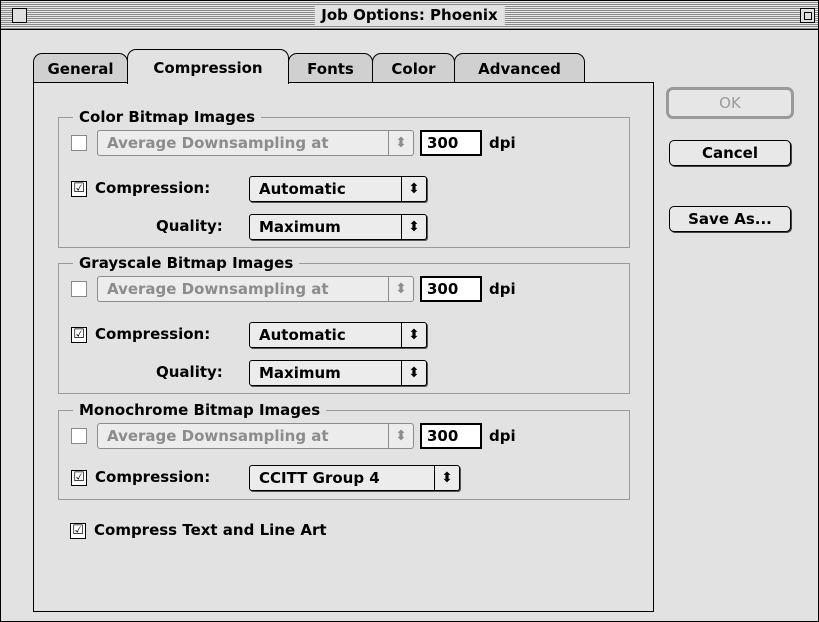 The width and height of the screenshot is (819, 622). What do you see at coordinates (730, 103) in the screenshot?
I see `ok-button: OK` at bounding box center [730, 103].